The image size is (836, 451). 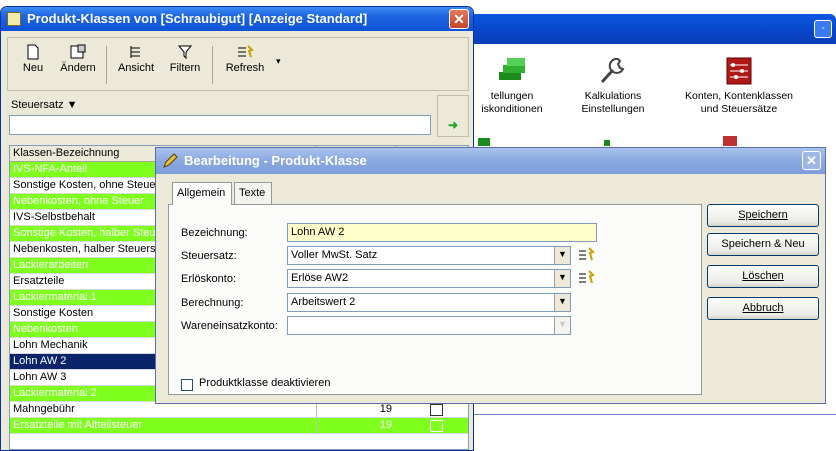 I want to click on edit-dialog-title: Bearbeitung - Produkt-Klasse, so click(x=275, y=160).